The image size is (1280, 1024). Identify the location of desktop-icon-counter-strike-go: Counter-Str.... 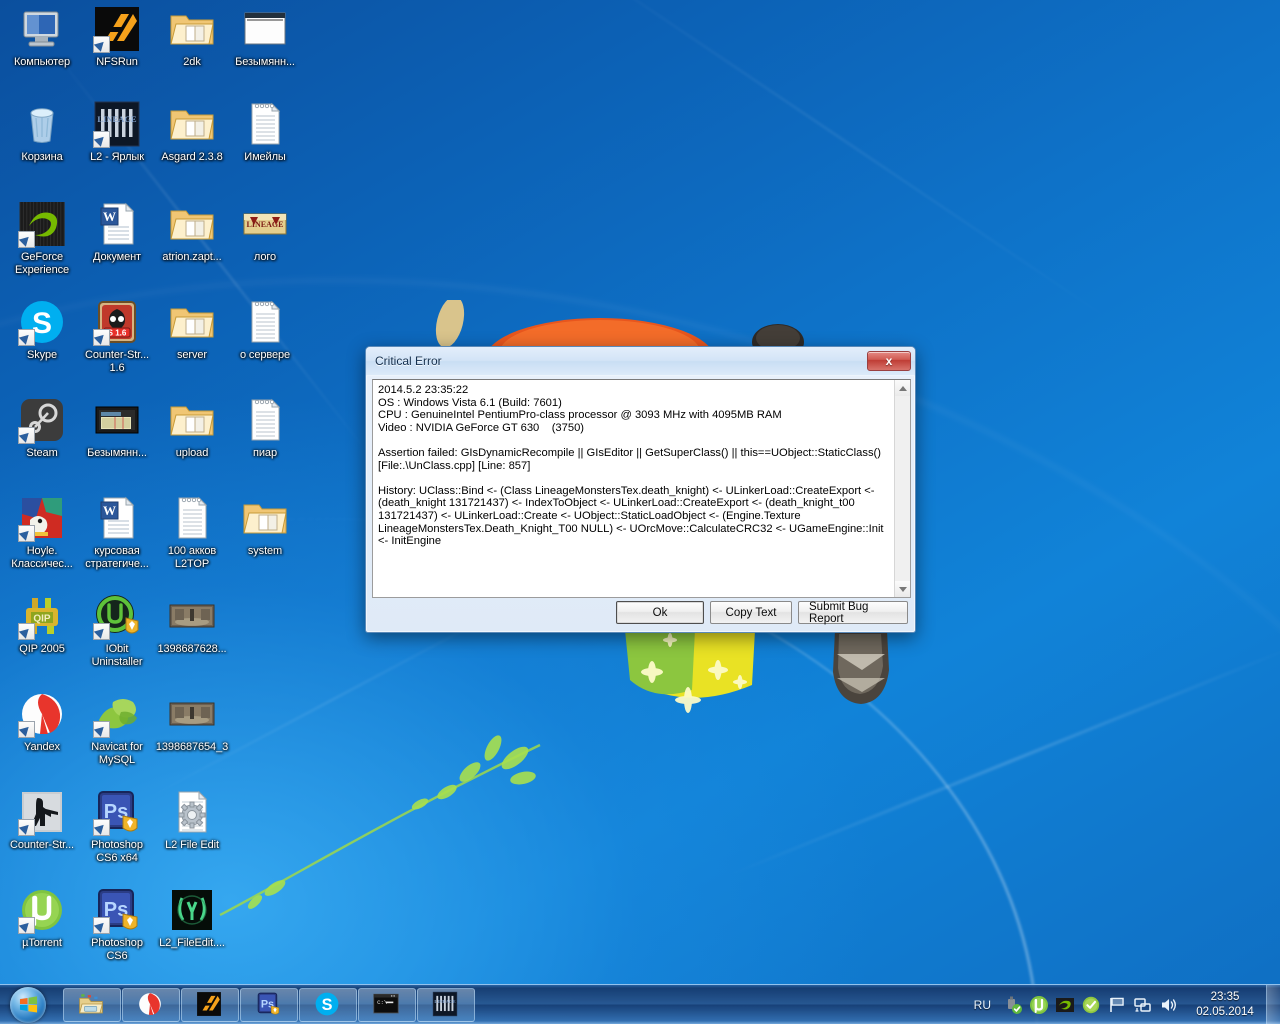
(42, 820).